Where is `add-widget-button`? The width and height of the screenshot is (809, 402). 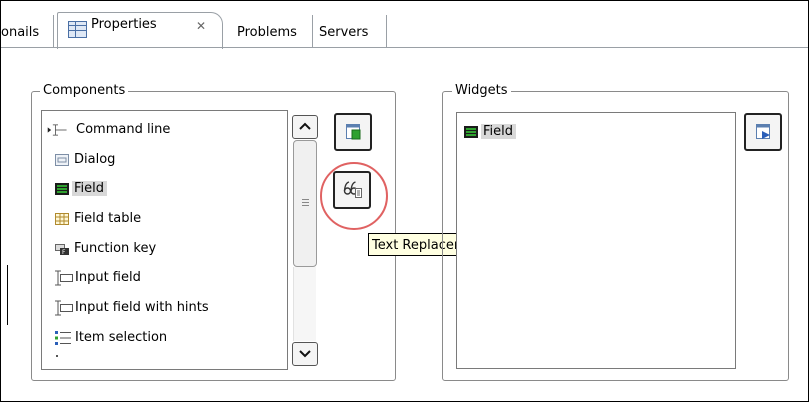 add-widget-button is located at coordinates (353, 132).